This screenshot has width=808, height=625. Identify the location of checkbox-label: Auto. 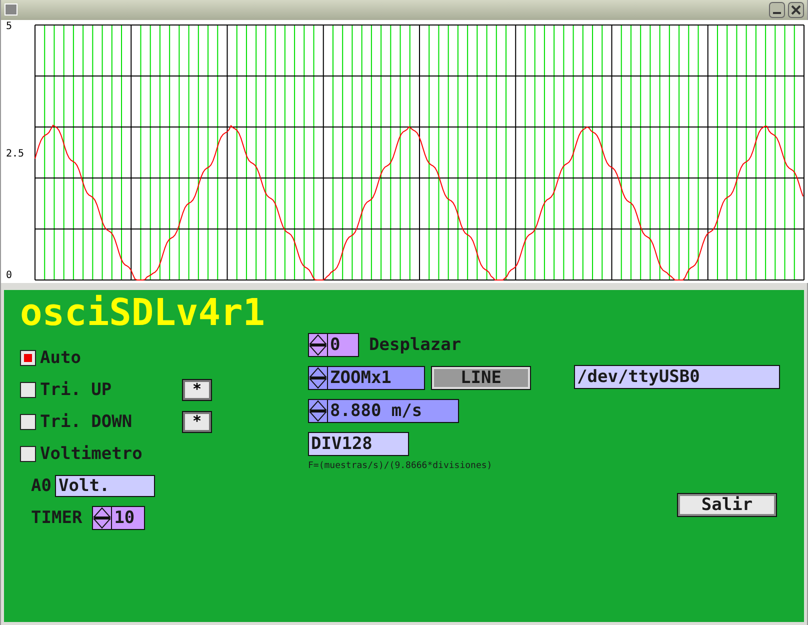
(60, 358).